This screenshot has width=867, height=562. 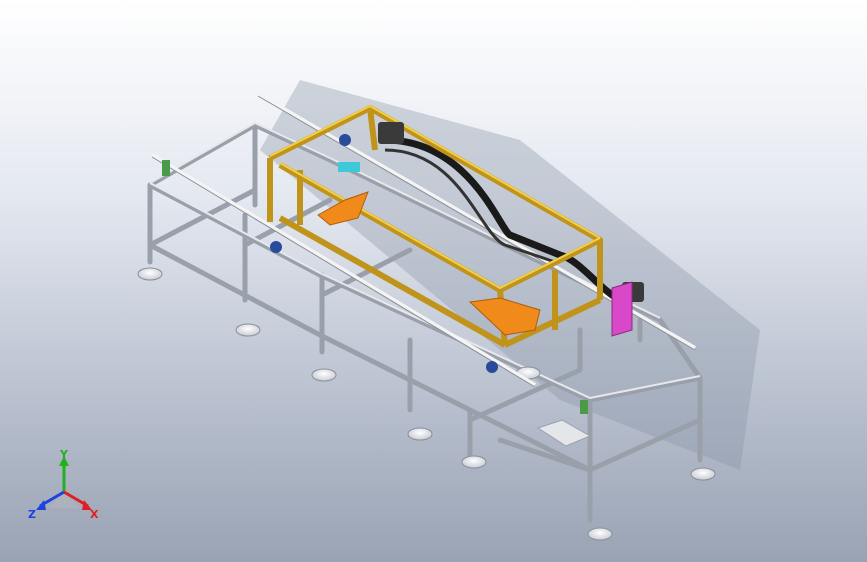 What do you see at coordinates (564, 433) in the screenshot?
I see `bottom-plate` at bounding box center [564, 433].